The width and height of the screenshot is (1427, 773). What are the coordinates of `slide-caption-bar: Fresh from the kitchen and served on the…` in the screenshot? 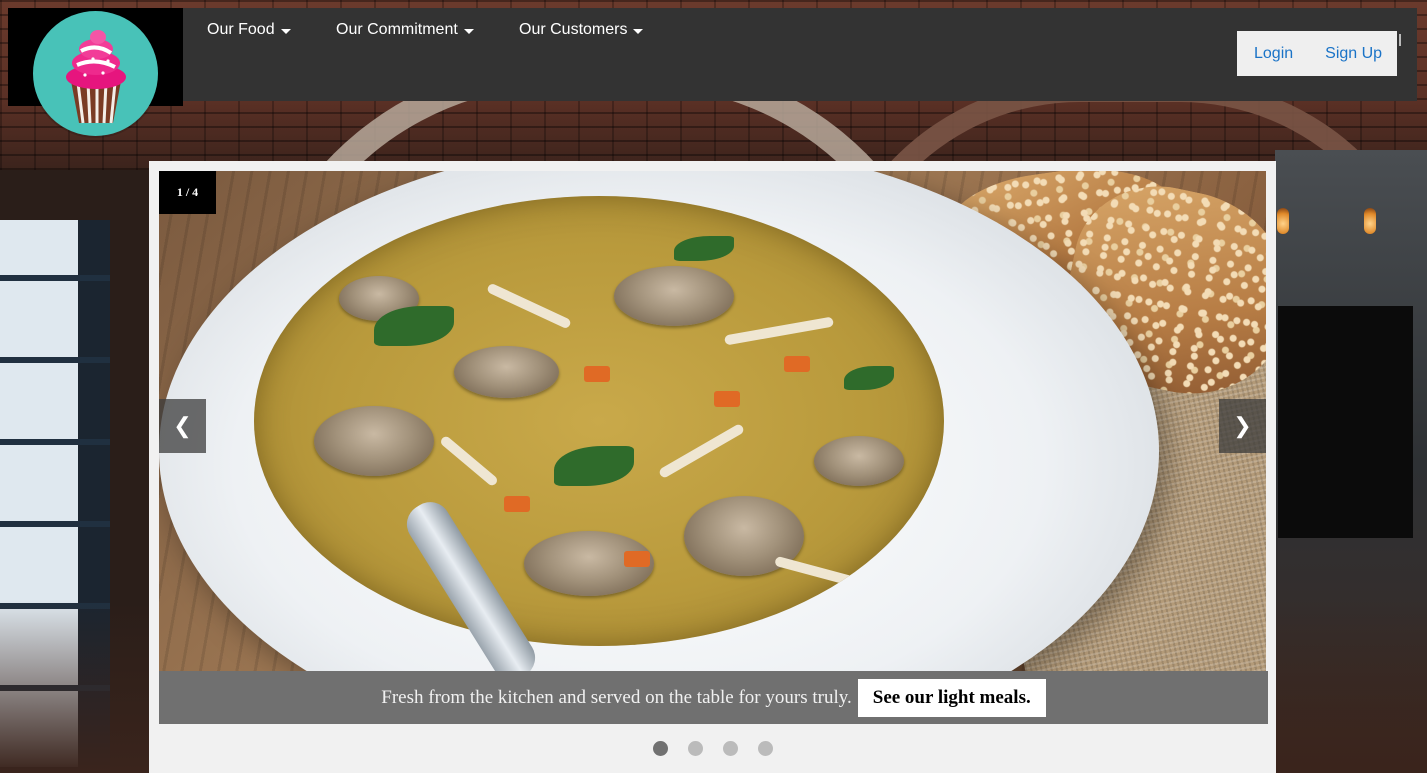 It's located at (713, 697).